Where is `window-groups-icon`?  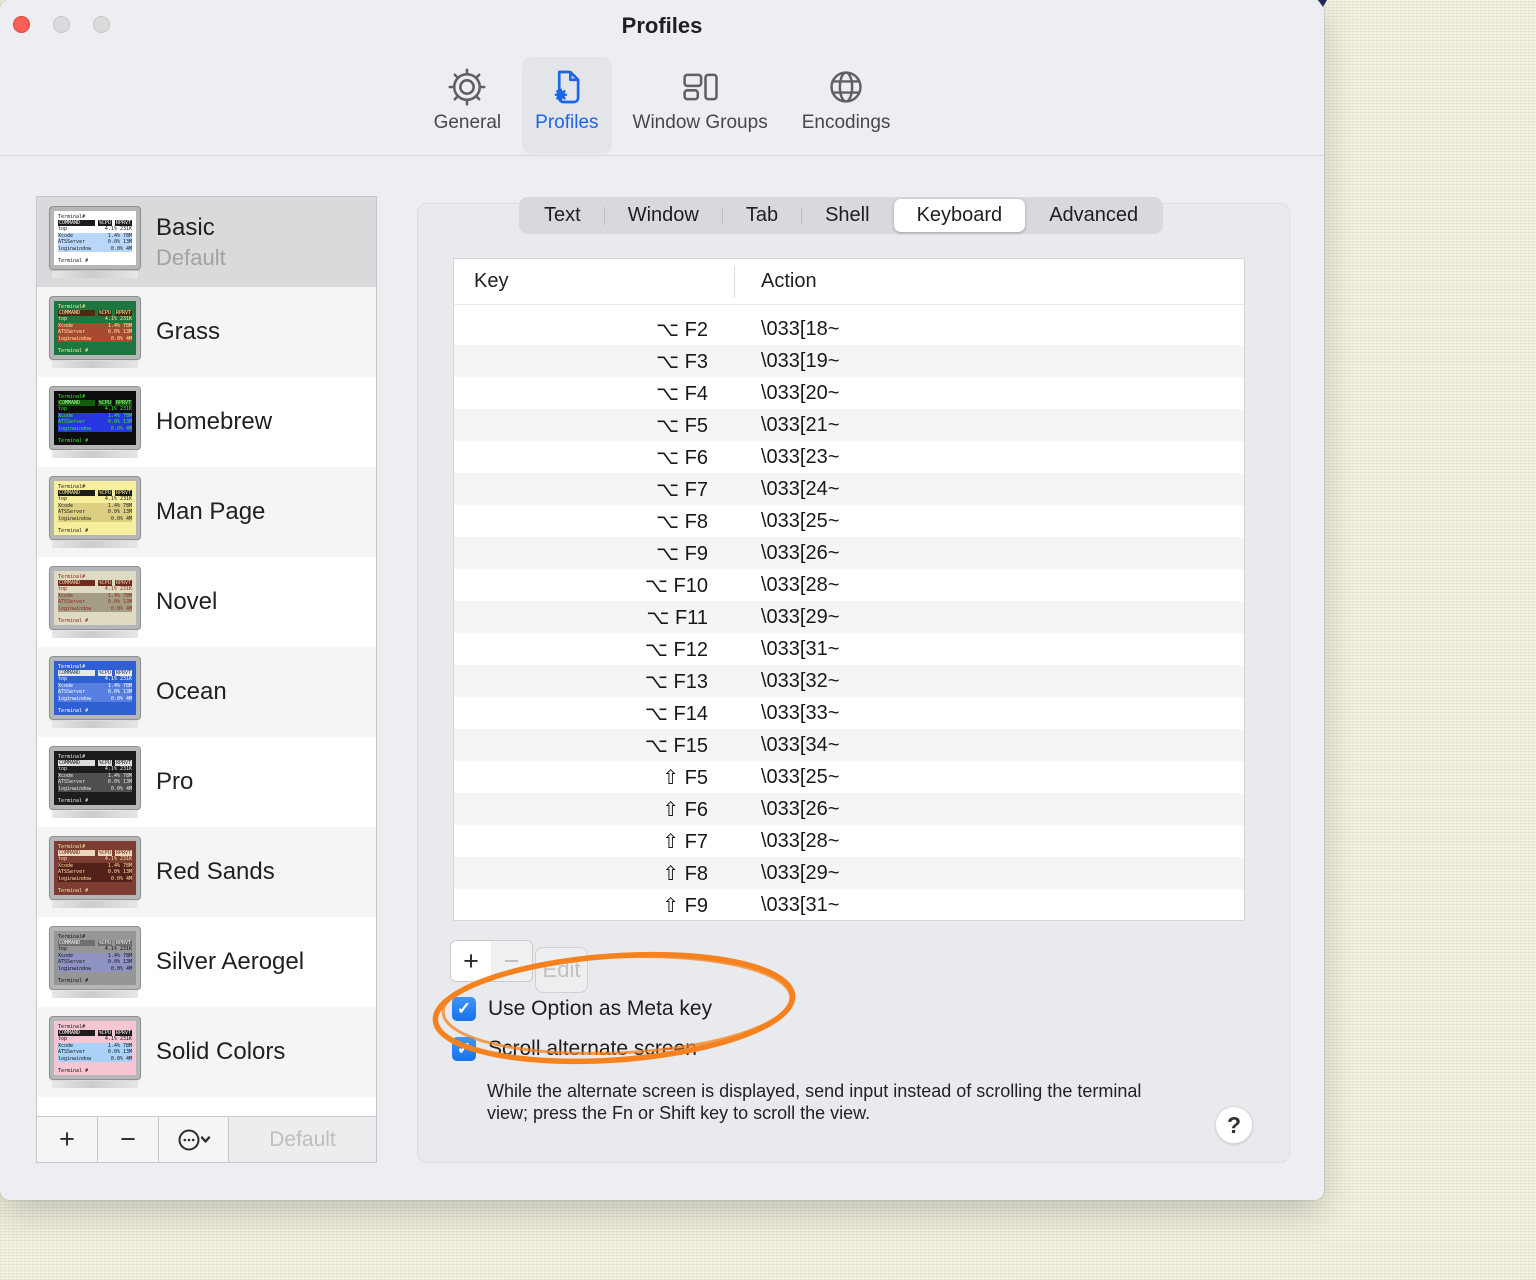
window-groups-icon is located at coordinates (700, 87).